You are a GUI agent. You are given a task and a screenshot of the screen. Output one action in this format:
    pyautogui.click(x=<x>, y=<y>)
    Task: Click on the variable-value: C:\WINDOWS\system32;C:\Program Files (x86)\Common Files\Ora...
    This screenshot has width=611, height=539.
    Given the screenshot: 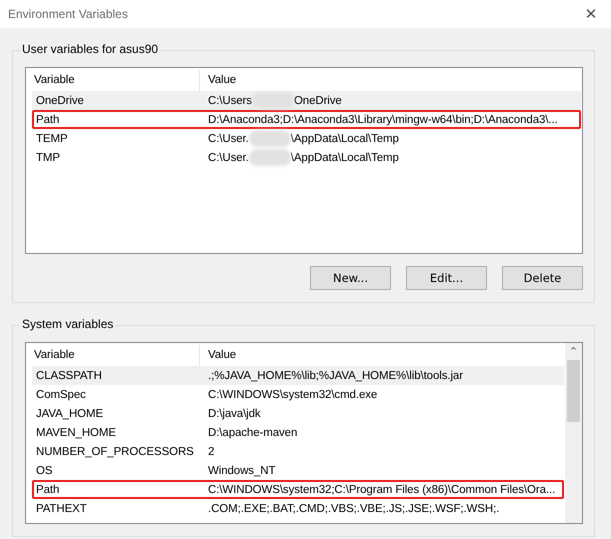 What is the action you would take?
    pyautogui.click(x=381, y=490)
    